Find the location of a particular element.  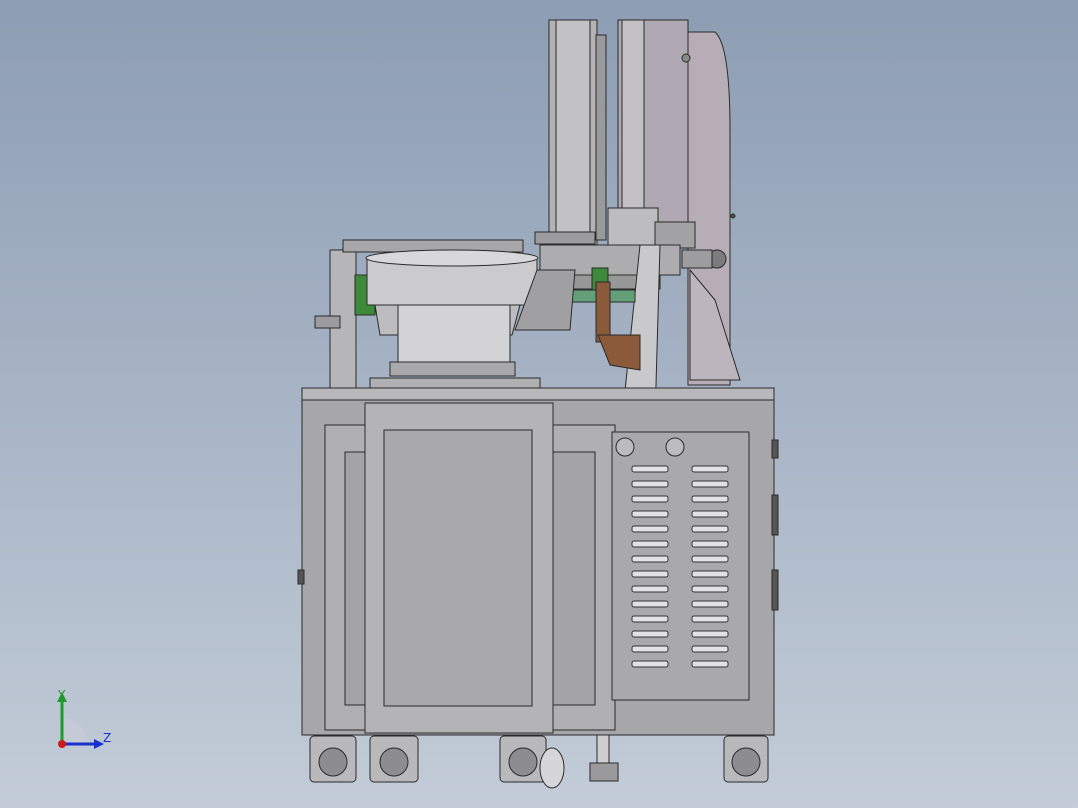

y-axis-label: Y is located at coordinates (62, 695).